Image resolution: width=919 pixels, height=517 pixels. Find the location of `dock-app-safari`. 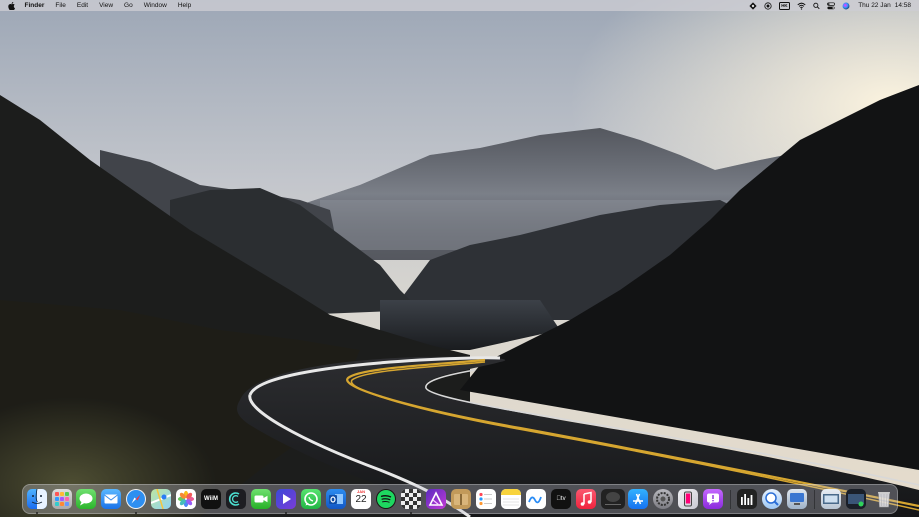

dock-app-safari is located at coordinates (136, 499).